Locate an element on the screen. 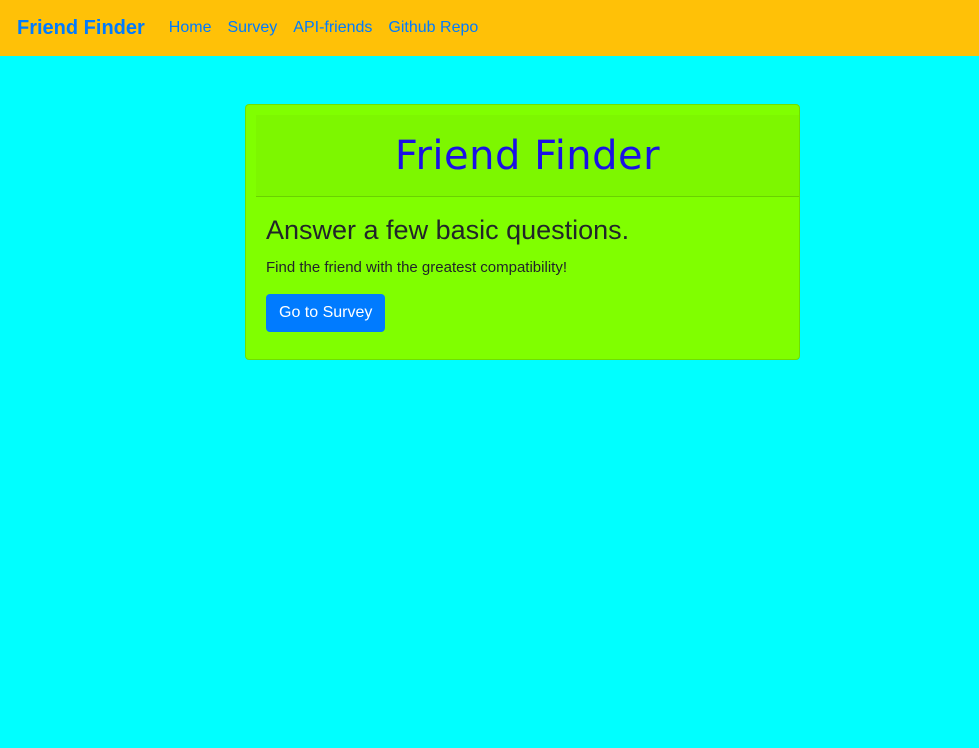 This screenshot has height=748, width=979. card-header-title: Friend Finder is located at coordinates (527, 155).